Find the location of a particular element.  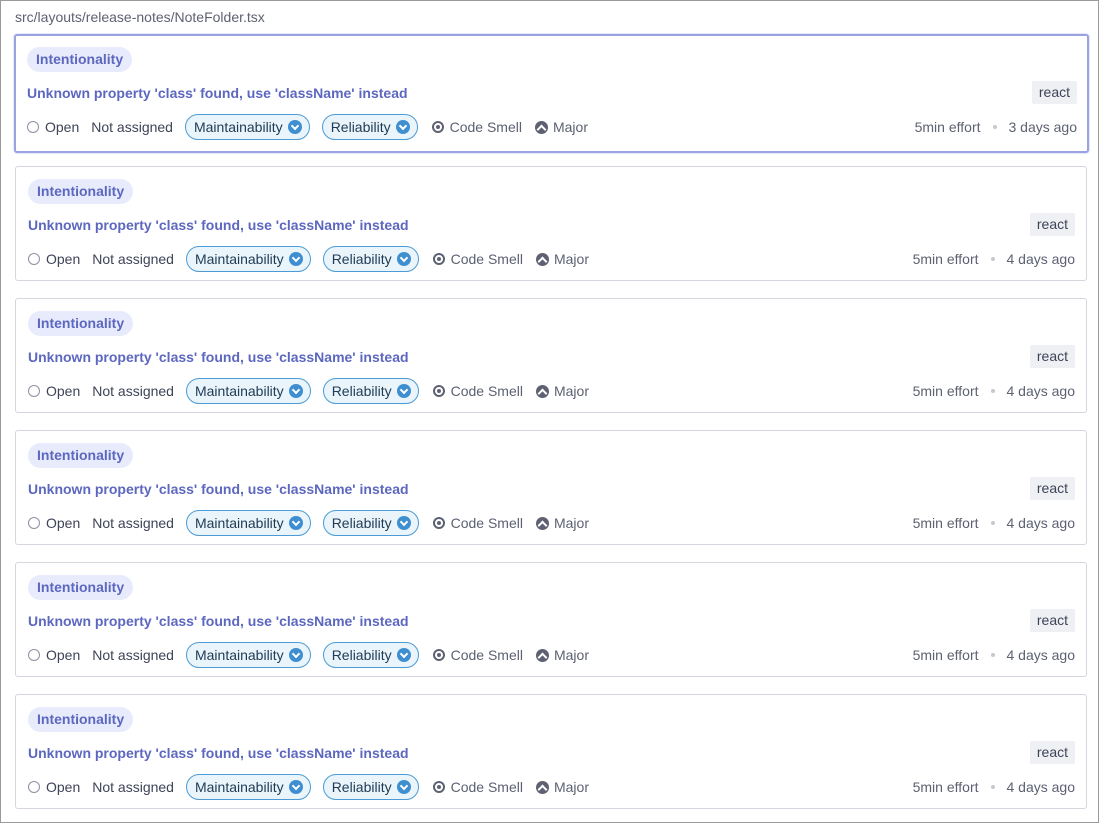

issue-right-meta: 5min effort 3 days ago is located at coordinates (996, 127).